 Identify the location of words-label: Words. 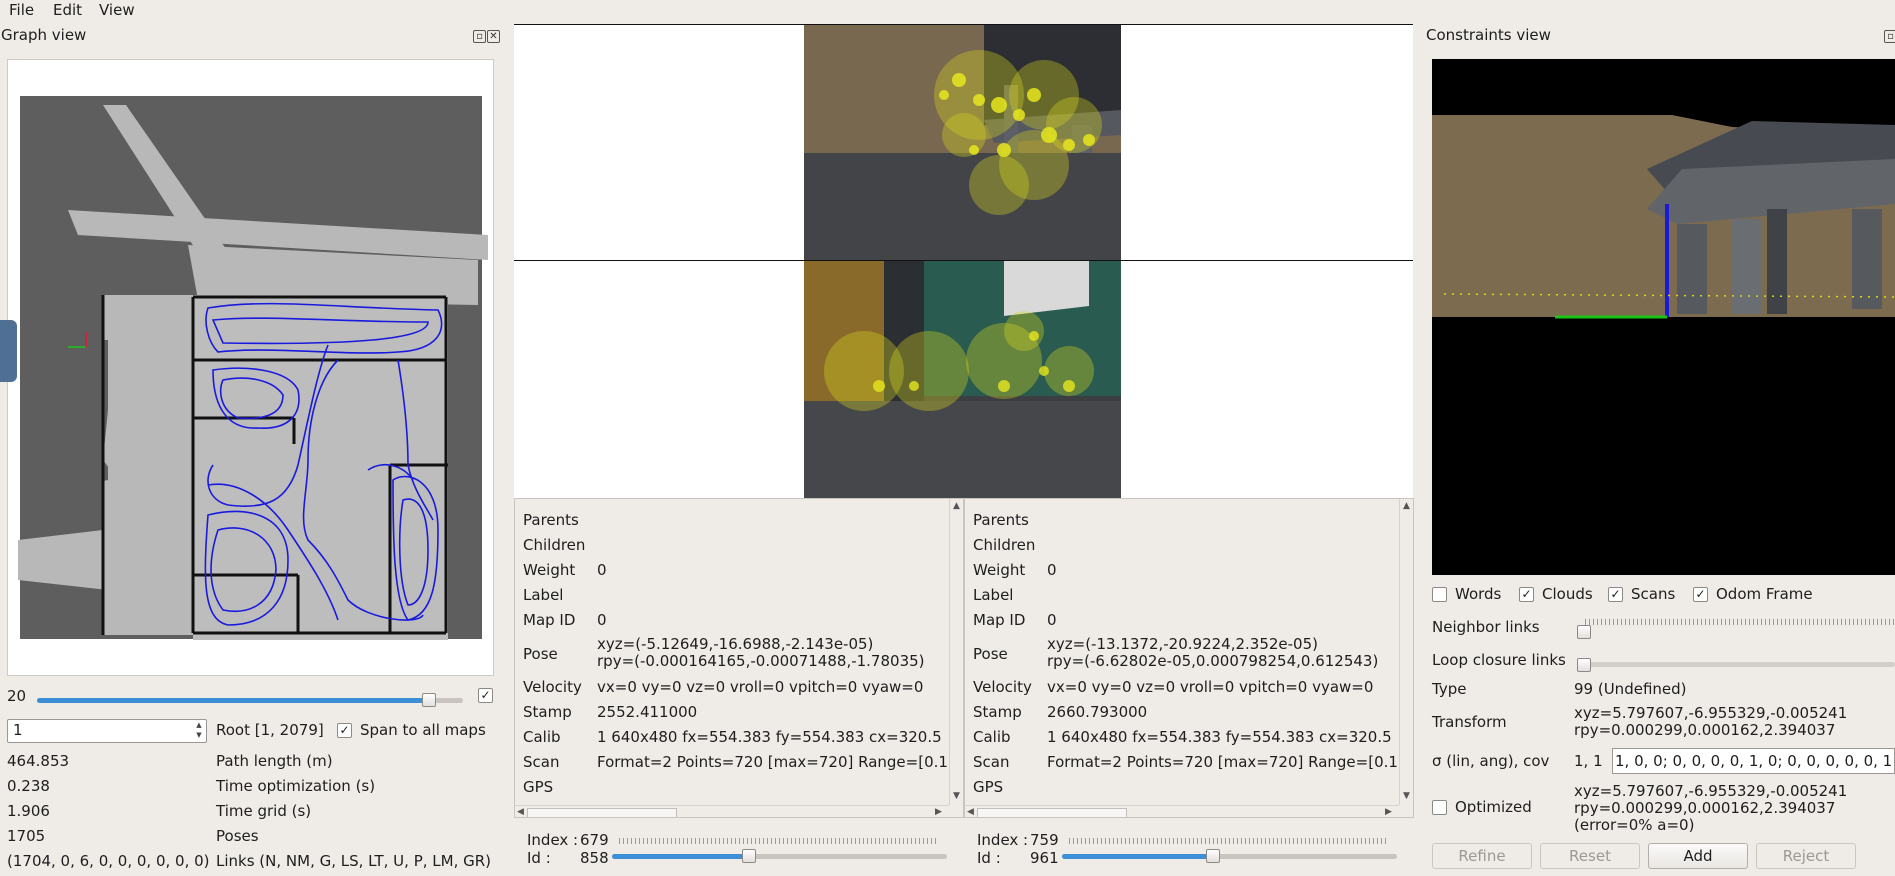
(1478, 594).